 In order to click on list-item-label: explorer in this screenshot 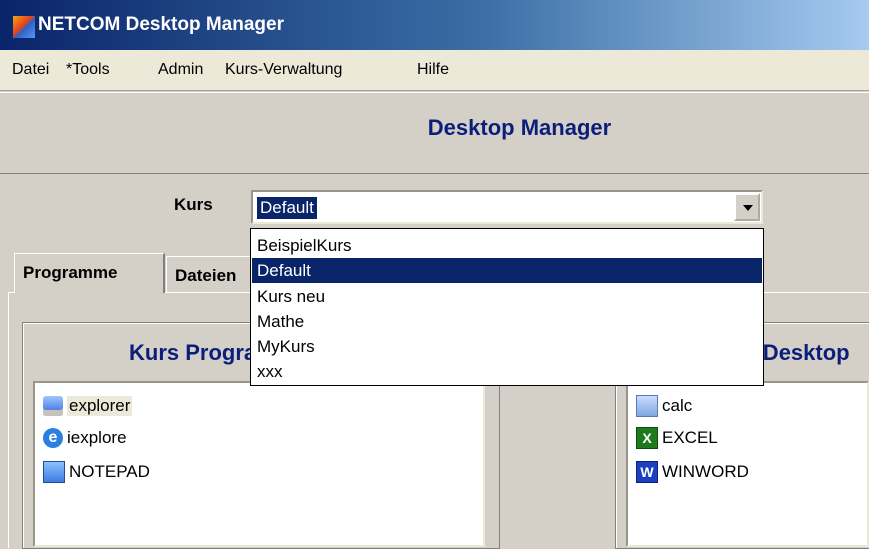, I will do `click(100, 406)`.